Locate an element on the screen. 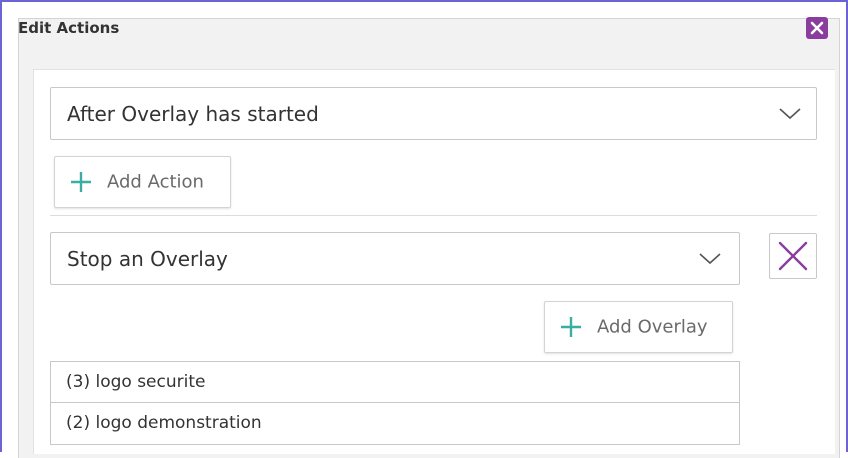 This screenshot has height=458, width=848. add-overlay-button: Add Overlay is located at coordinates (638, 327).